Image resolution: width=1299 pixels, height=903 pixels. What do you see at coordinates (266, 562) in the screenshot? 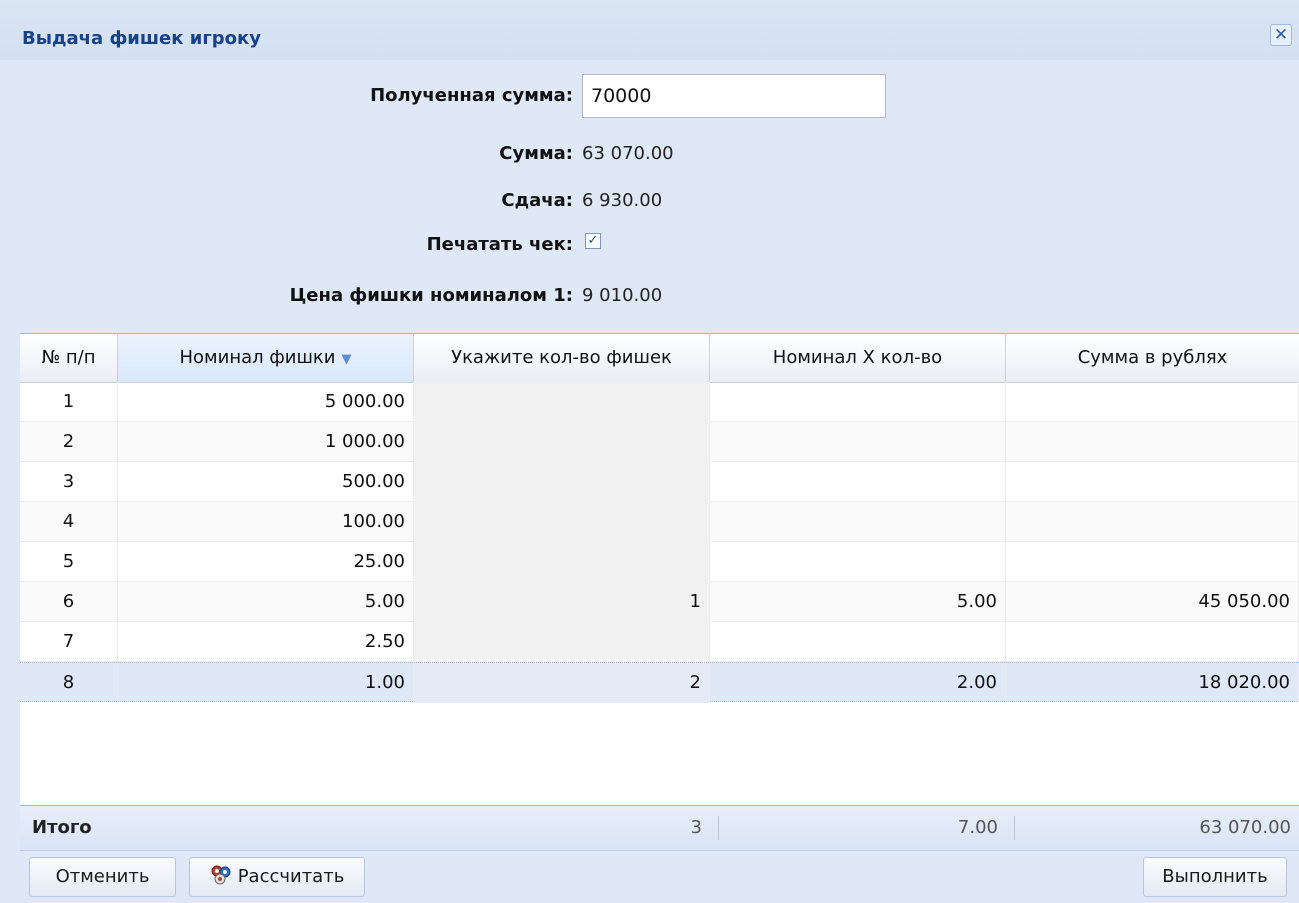
I see `row-nominal: 25.00` at bounding box center [266, 562].